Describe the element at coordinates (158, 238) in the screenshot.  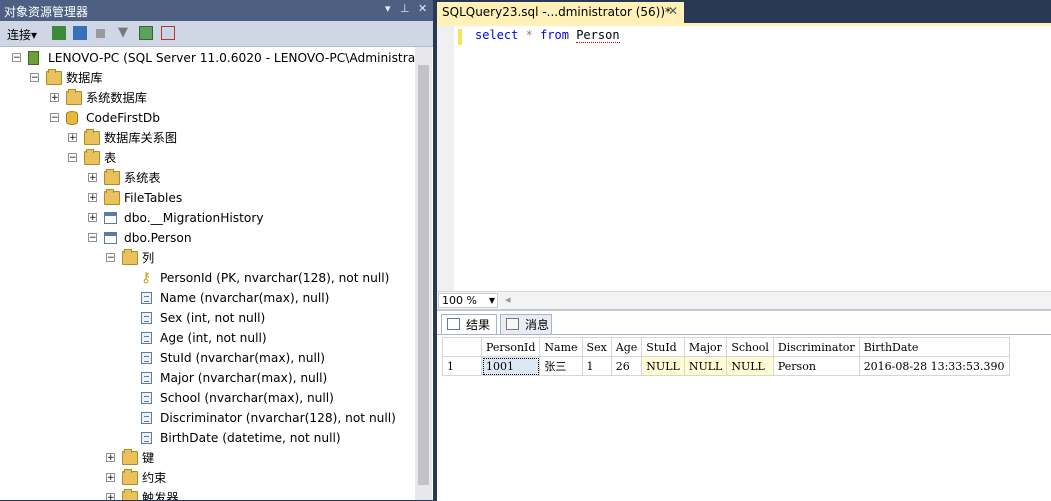
I see `tree-node-label: dbo.Person` at that location.